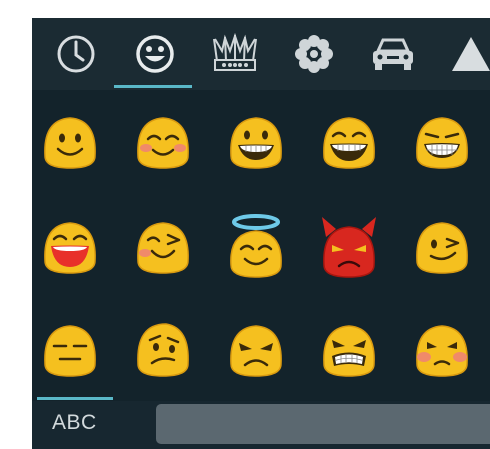  I want to click on tab-symbols, so click(461, 54).